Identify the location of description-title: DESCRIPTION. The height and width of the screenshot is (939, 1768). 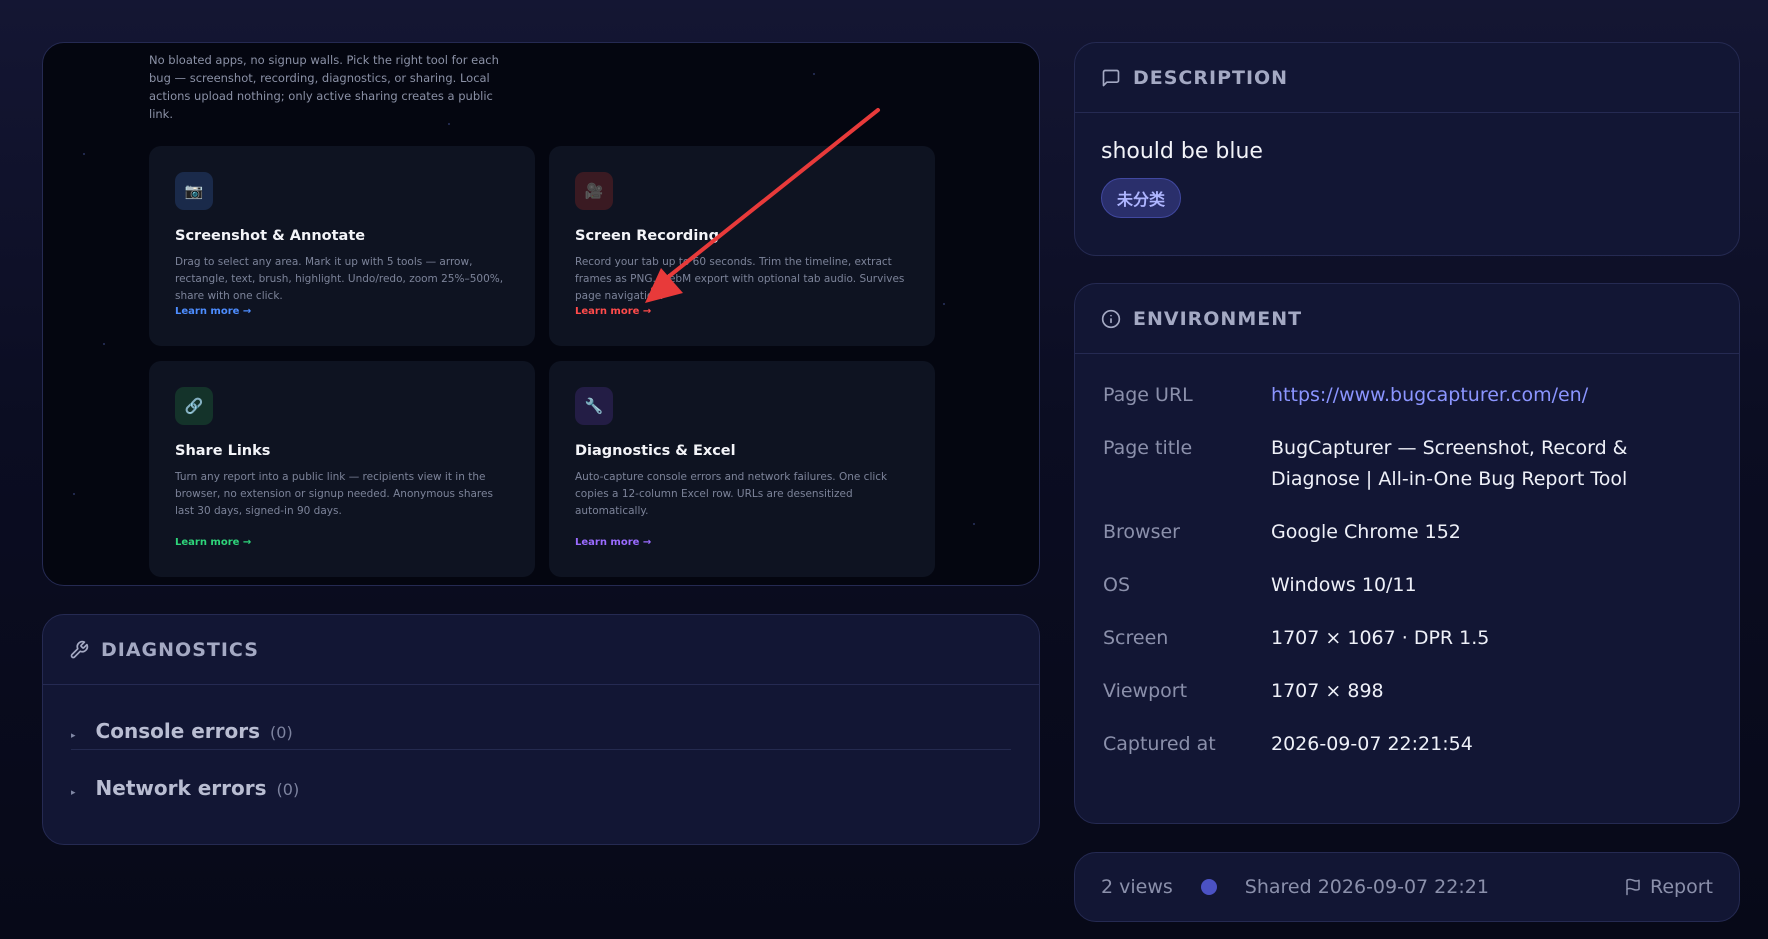
(1211, 77).